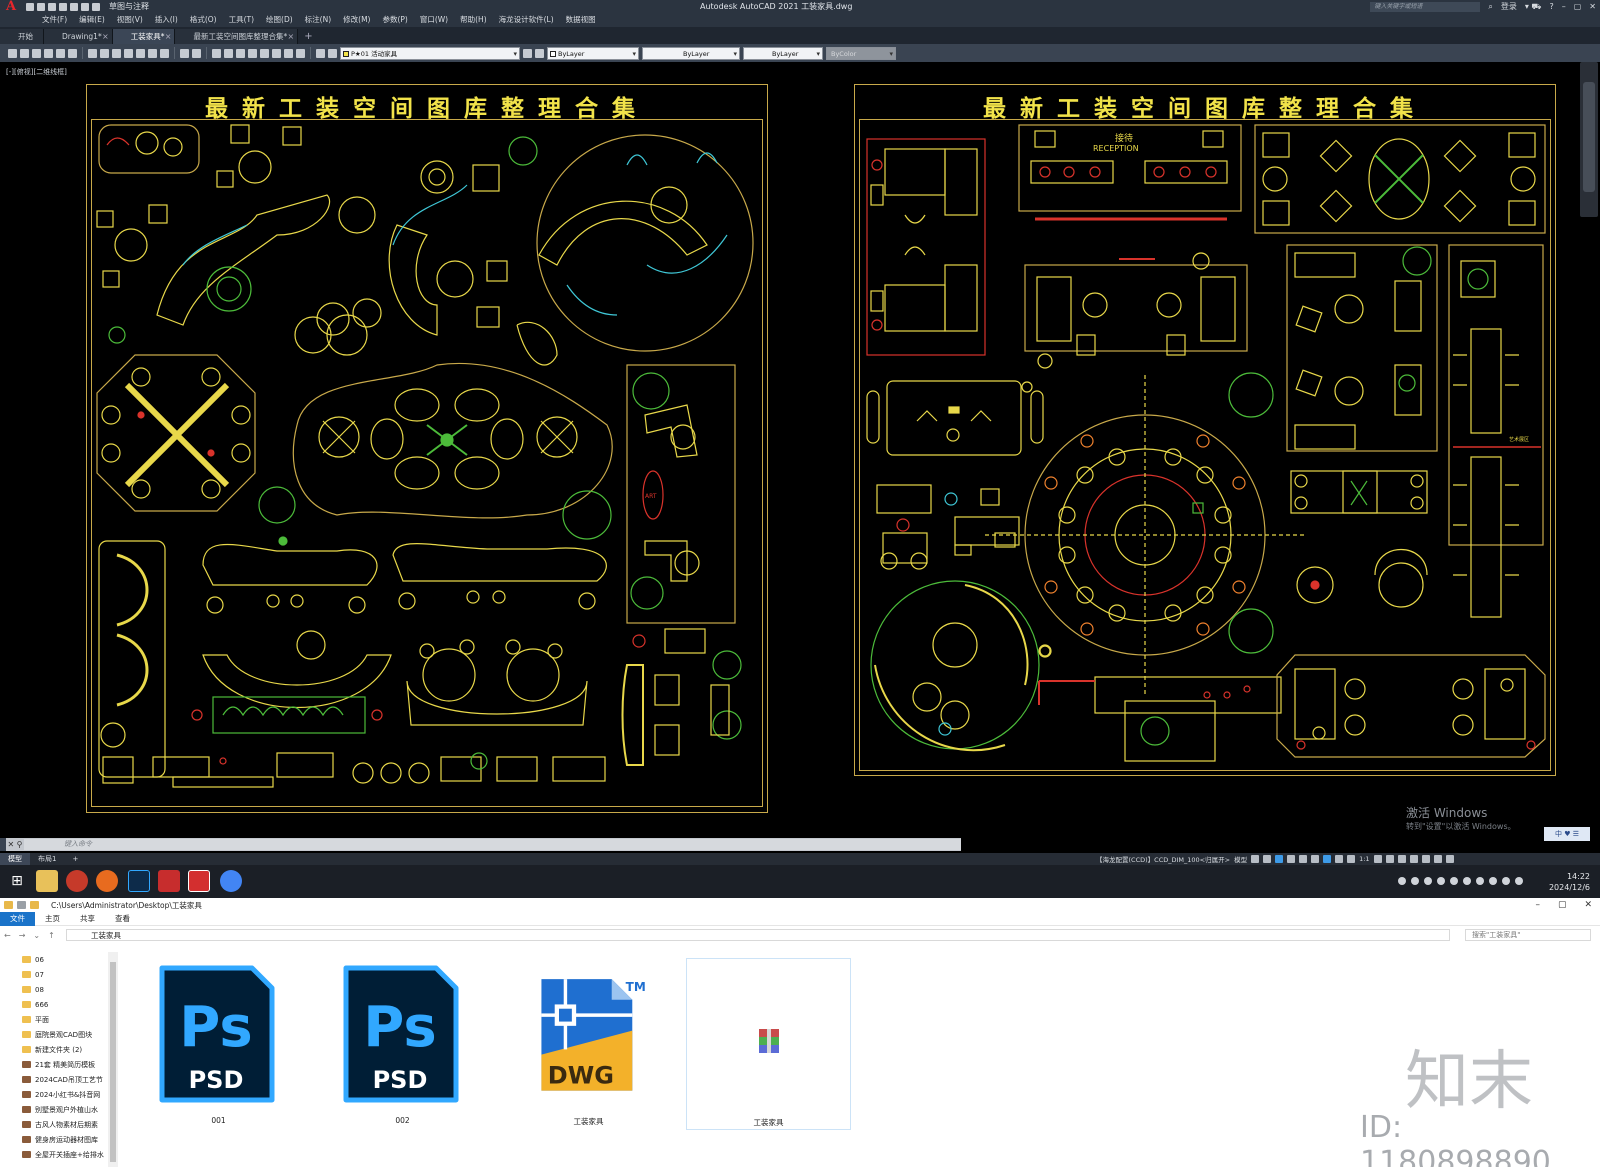  What do you see at coordinates (96, 6) in the screenshot?
I see `redo-icon` at bounding box center [96, 6].